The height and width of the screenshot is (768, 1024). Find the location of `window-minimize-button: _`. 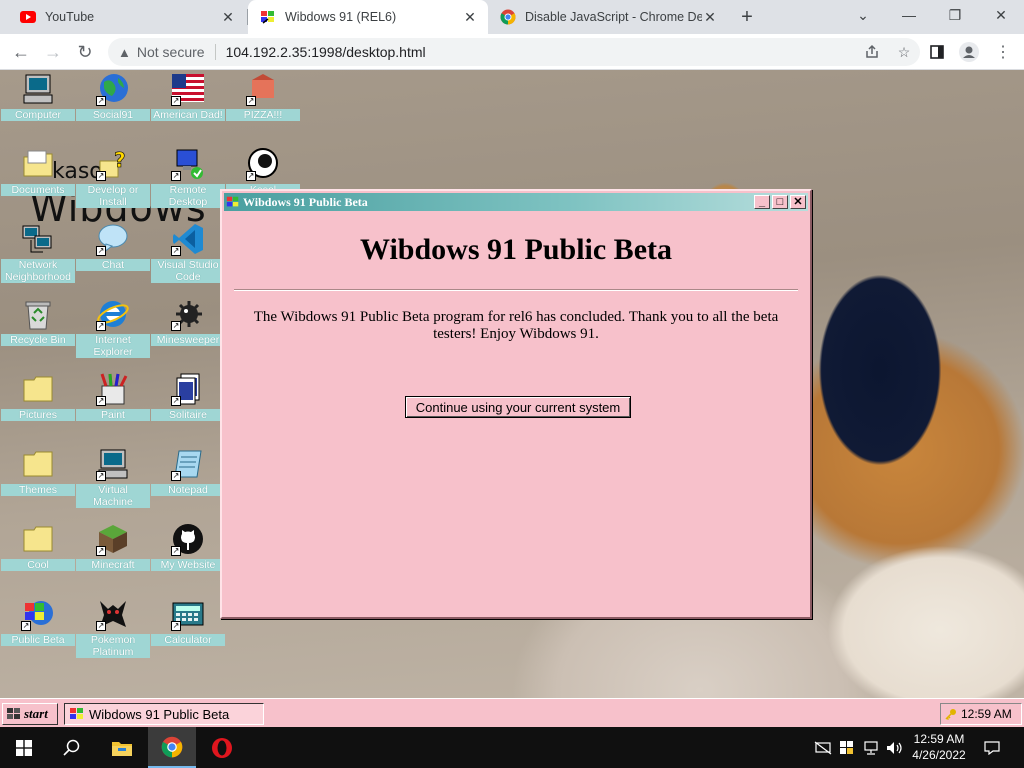

window-minimize-button: _ is located at coordinates (762, 202).